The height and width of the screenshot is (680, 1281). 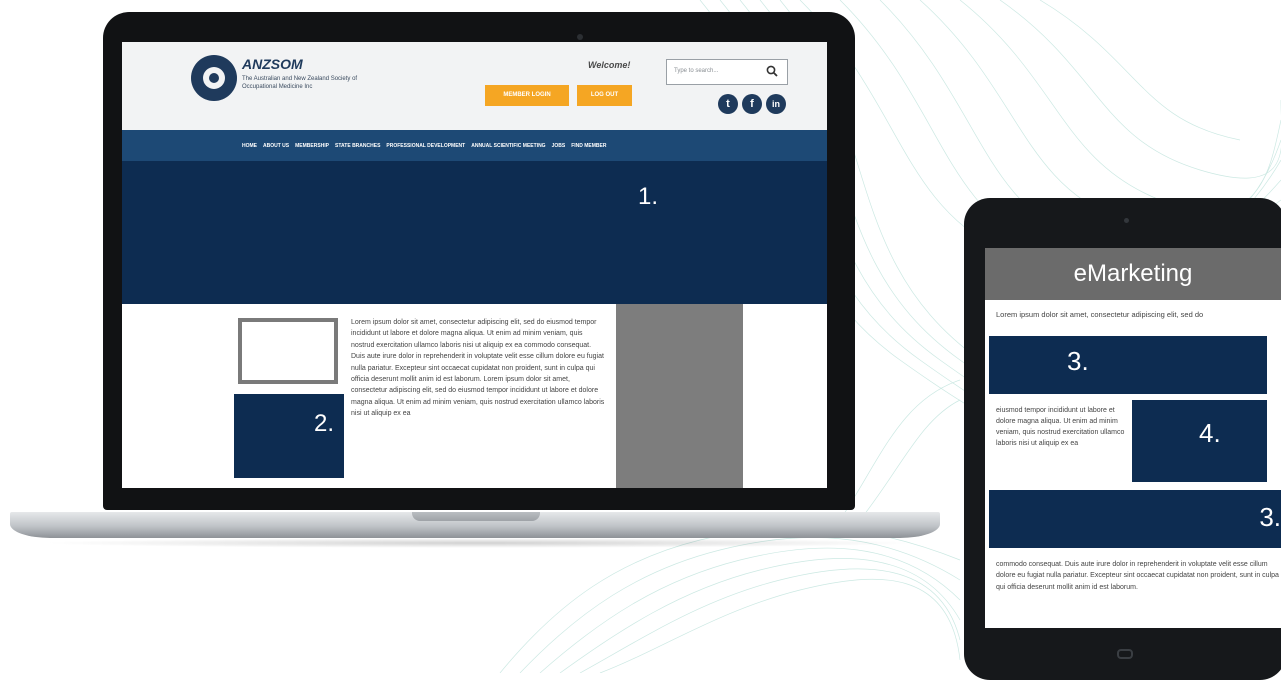 I want to click on tablet-home-button, so click(x=1125, y=654).